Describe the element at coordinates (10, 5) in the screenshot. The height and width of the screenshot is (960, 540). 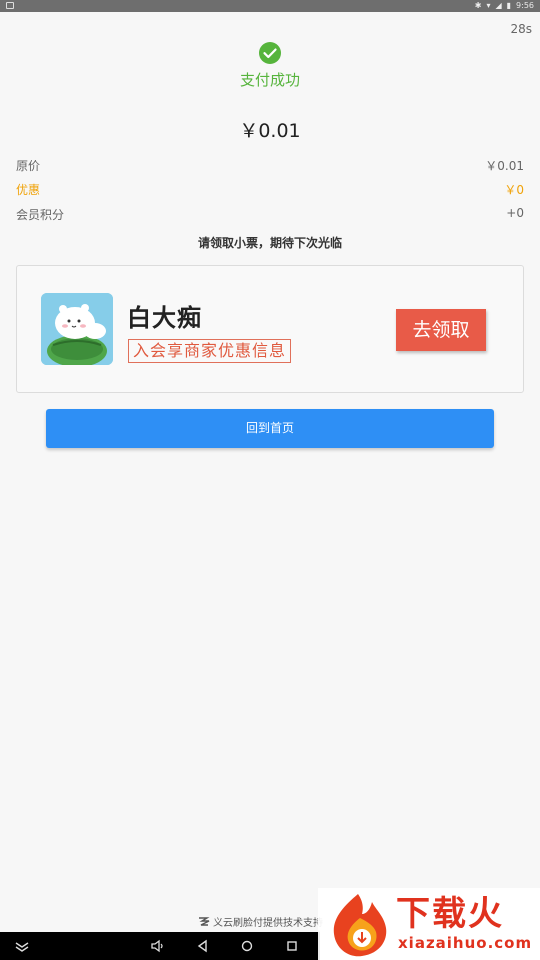
I see `notification-icon` at that location.